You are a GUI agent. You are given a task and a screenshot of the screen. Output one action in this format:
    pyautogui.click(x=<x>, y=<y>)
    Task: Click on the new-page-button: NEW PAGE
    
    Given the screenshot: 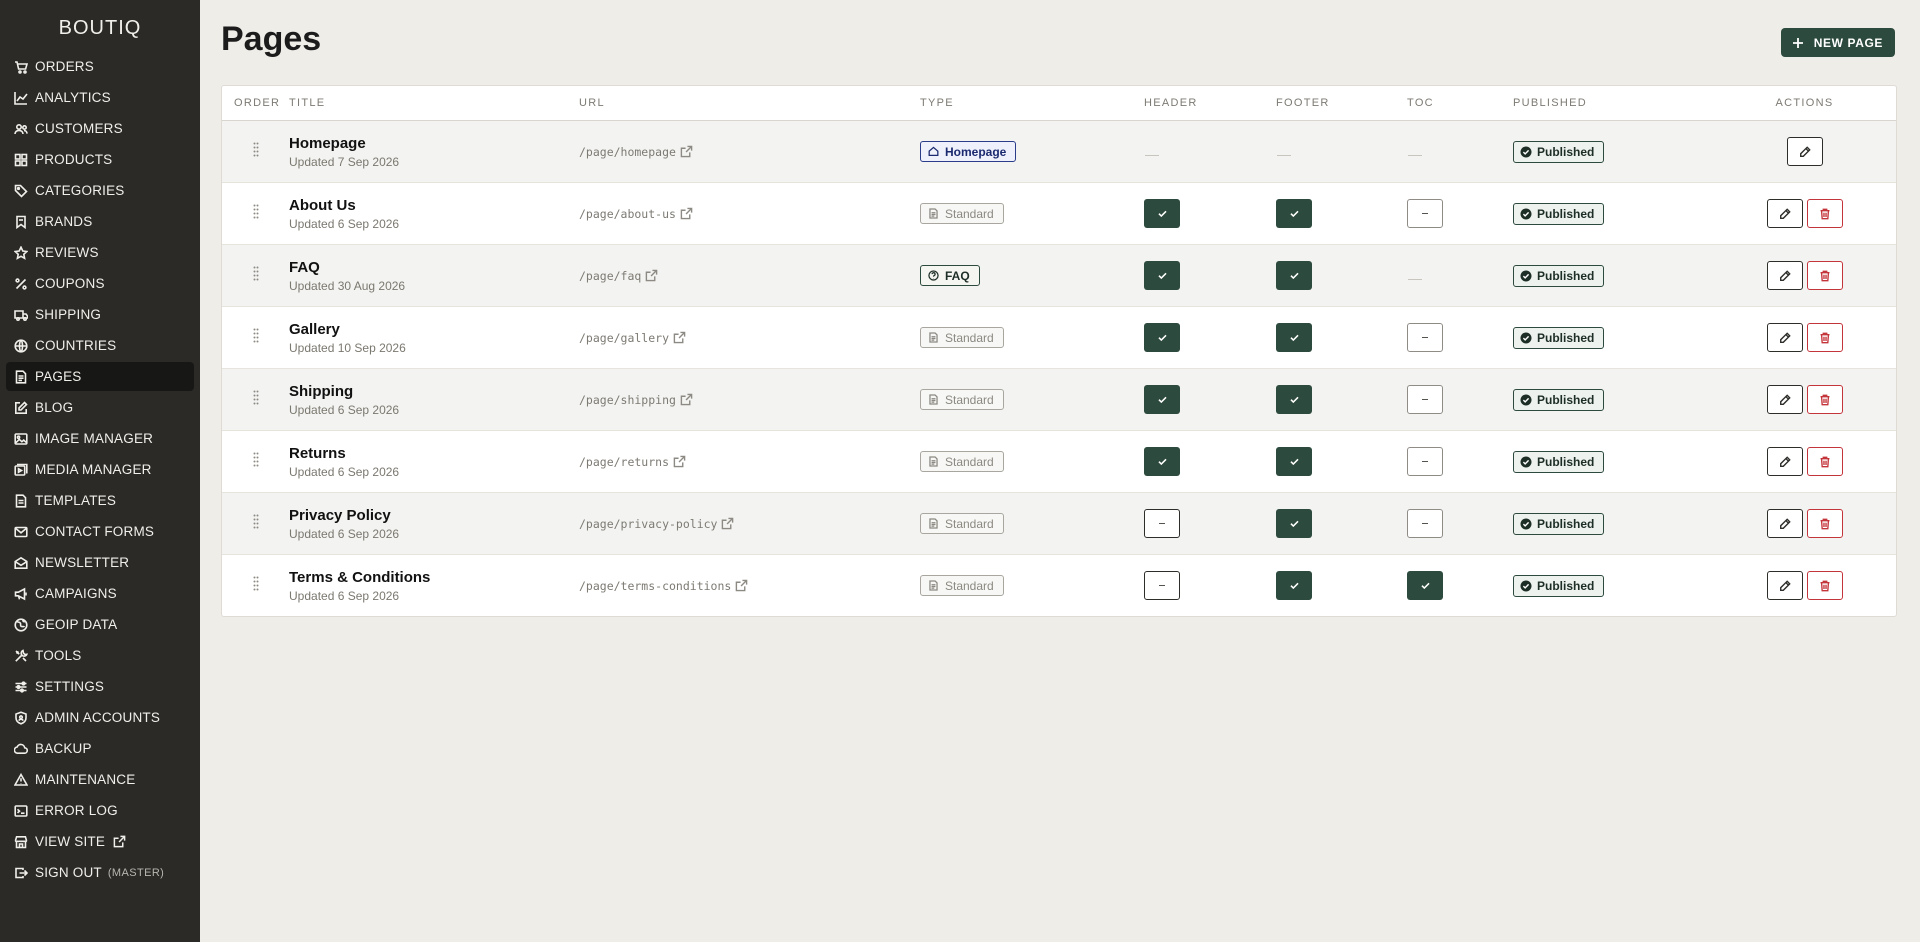 What is the action you would take?
    pyautogui.click(x=1837, y=42)
    